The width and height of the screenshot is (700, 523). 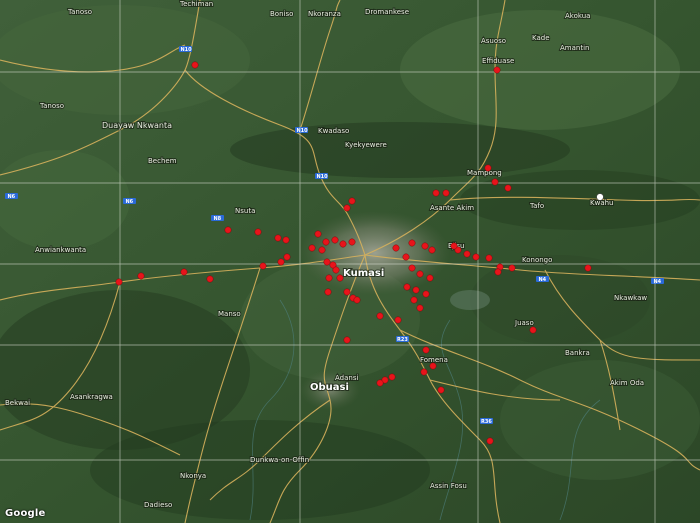 I want to click on svg-text: N4, so click(x=543, y=280).